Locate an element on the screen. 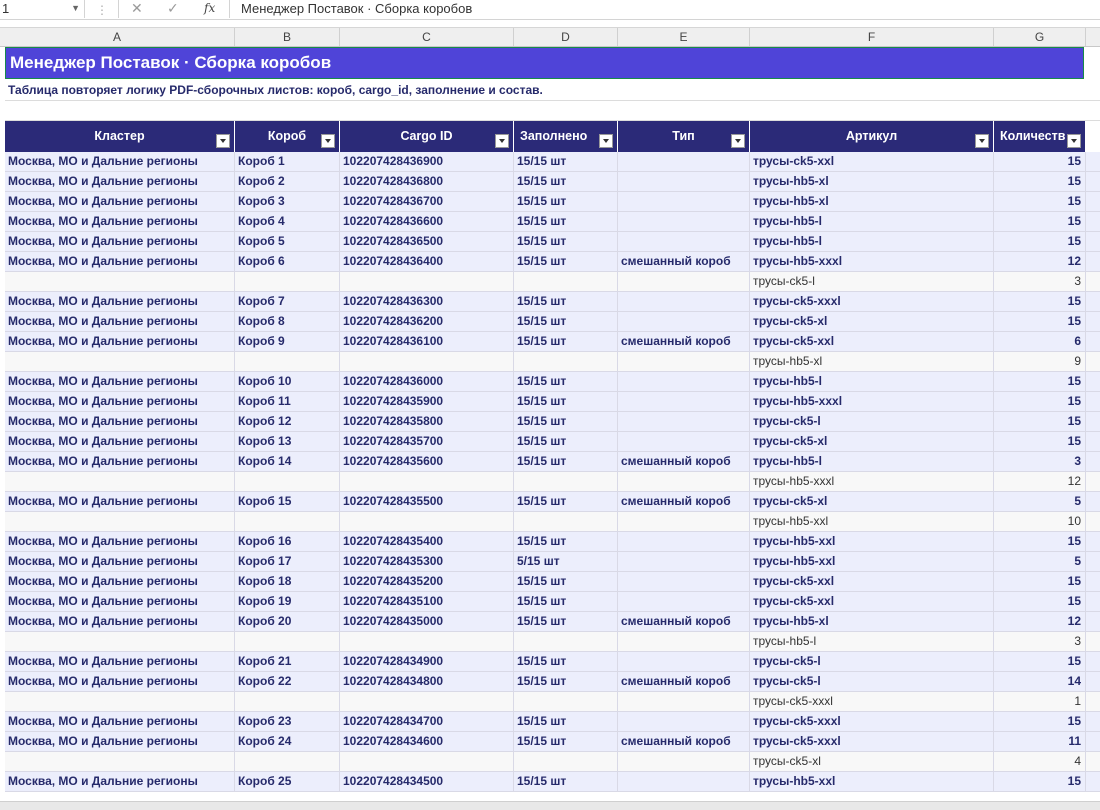 Image resolution: width=1100 pixels, height=810 pixels. column-header-a: A is located at coordinates (117, 37).